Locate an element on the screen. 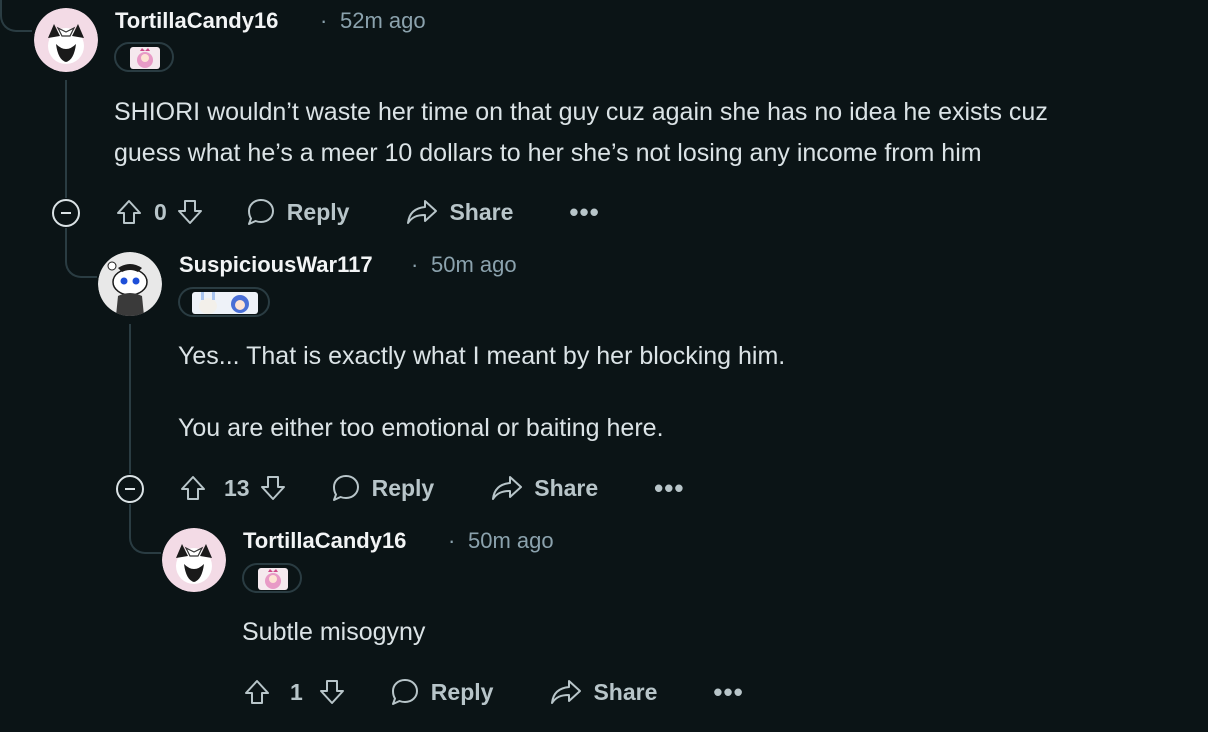  comment-author: SuspiciousWar117 is located at coordinates (276, 265).